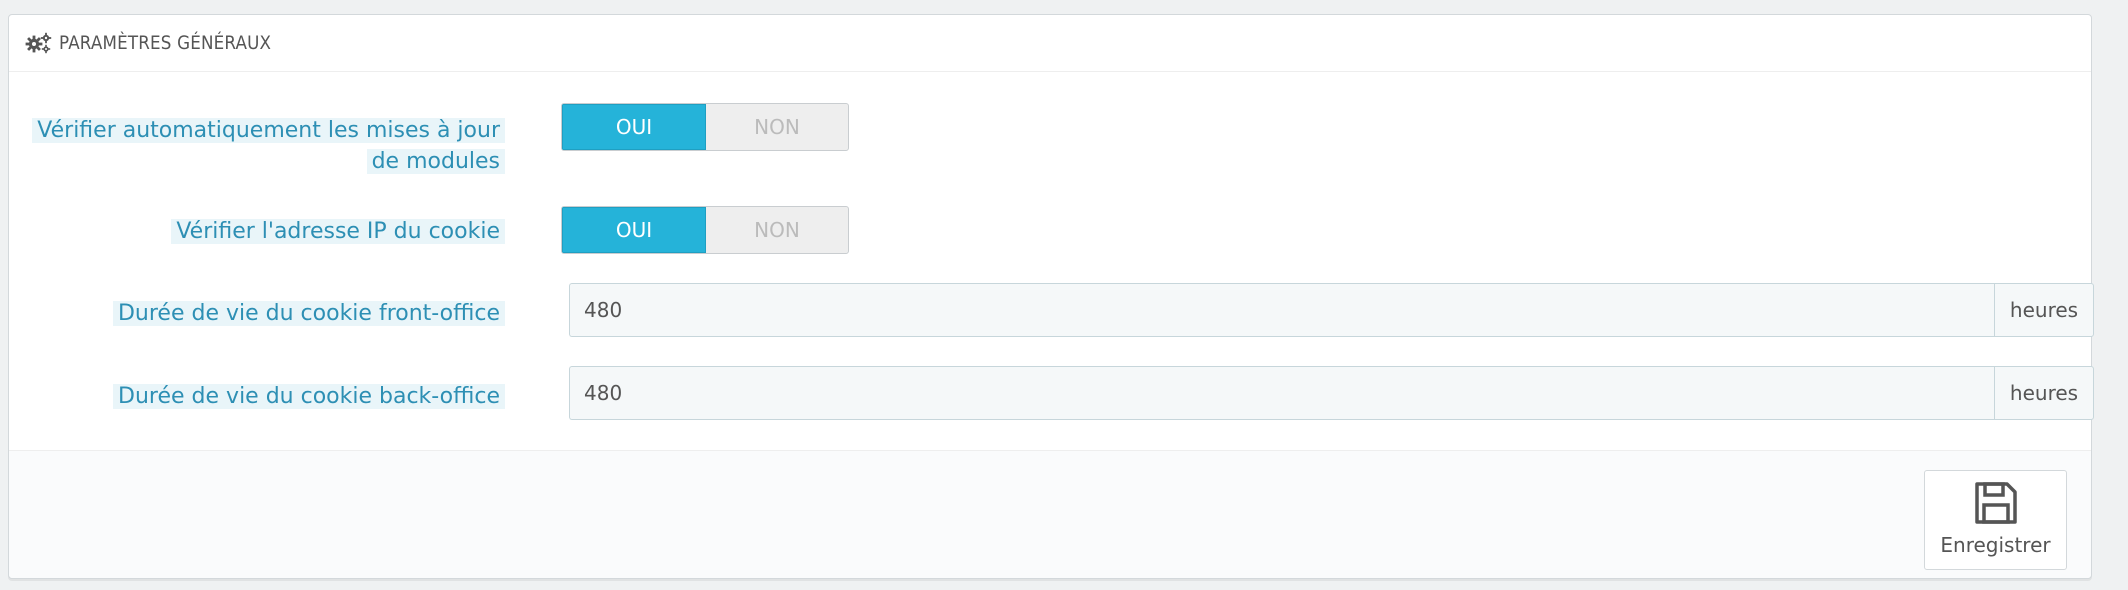  I want to click on cookie-ip-label: Vérifier l'adresse IP du cookie, so click(338, 231).